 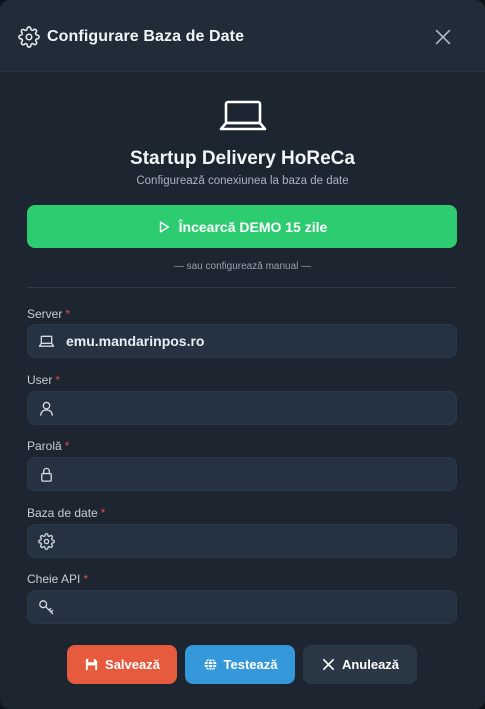 What do you see at coordinates (164, 226) in the screenshot?
I see `play-icon` at bounding box center [164, 226].